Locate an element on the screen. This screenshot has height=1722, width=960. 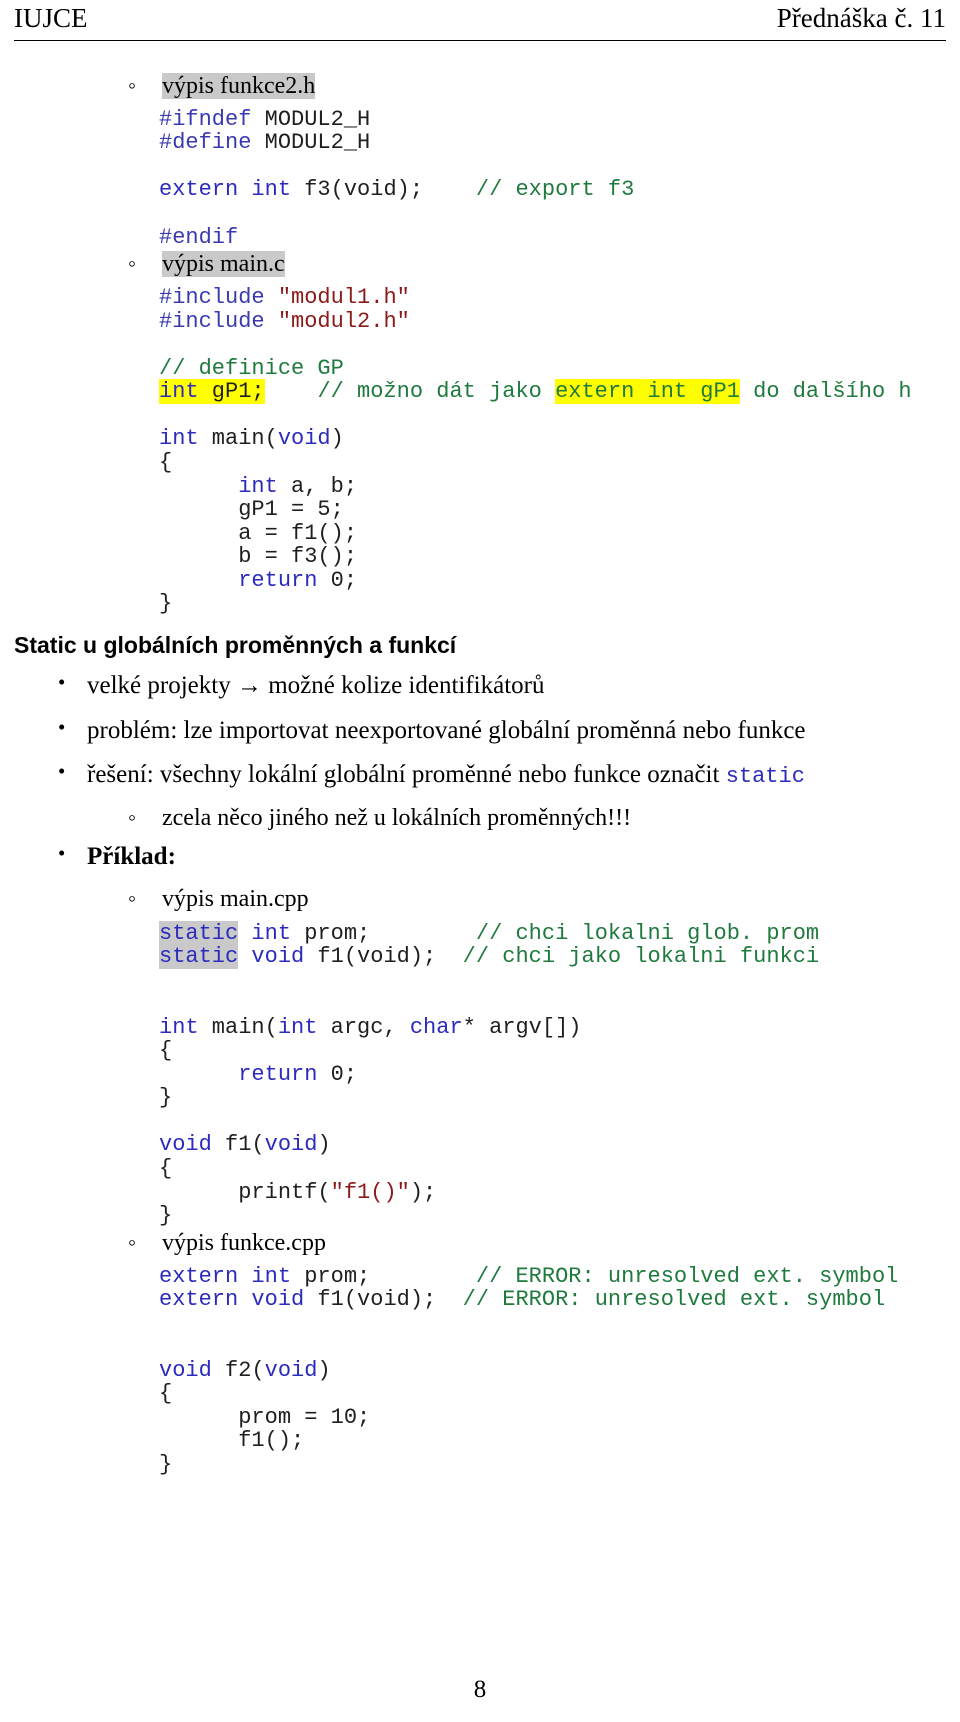
code-token-endif: #endif is located at coordinates (199, 237).